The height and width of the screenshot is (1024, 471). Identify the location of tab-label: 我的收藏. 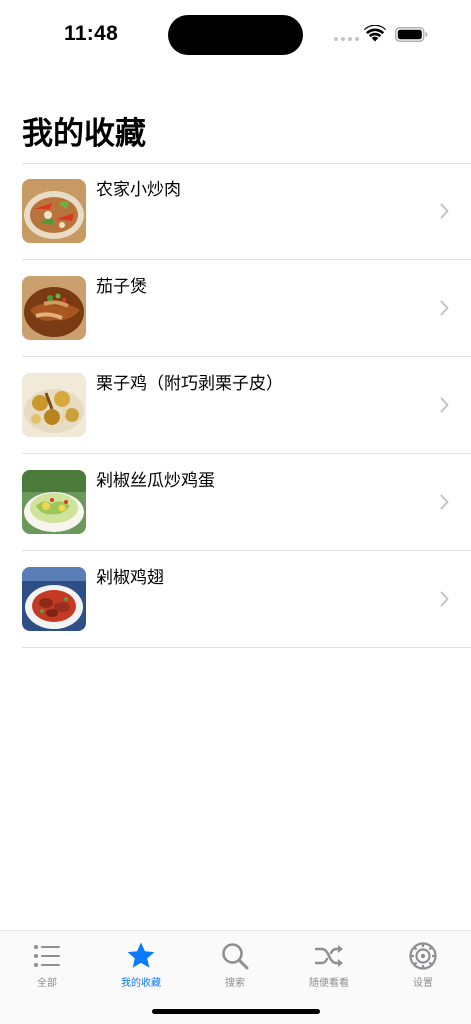
(141, 983).